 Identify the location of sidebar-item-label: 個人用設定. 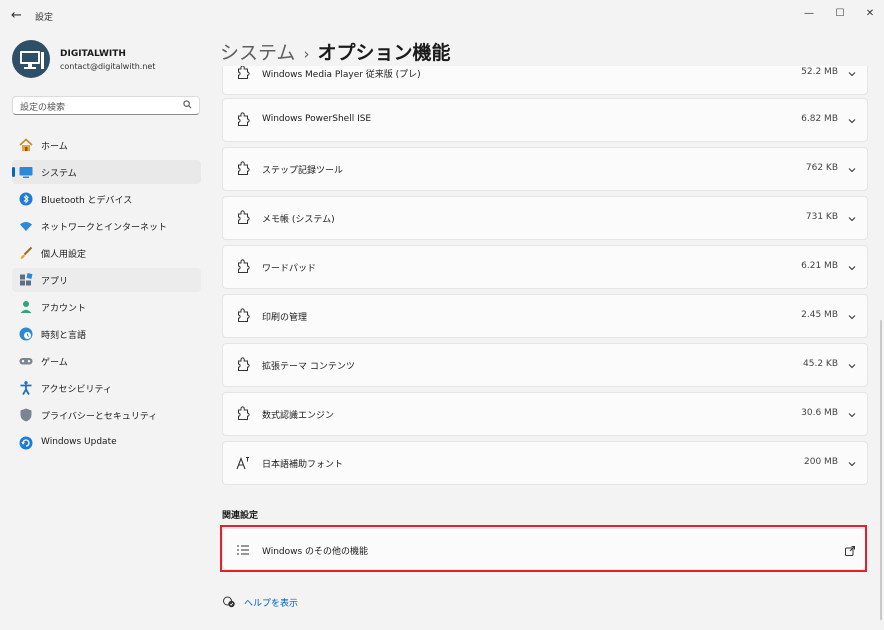
(64, 255).